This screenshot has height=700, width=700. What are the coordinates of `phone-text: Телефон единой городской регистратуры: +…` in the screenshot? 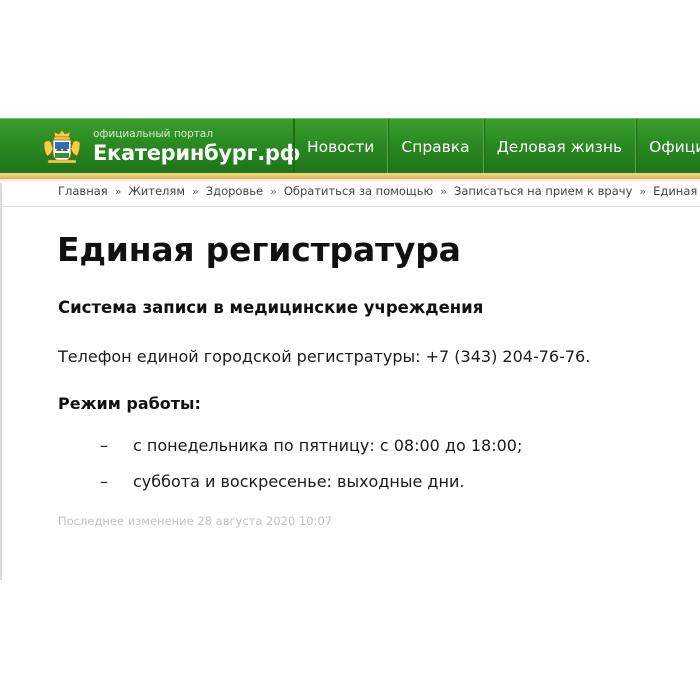 It's located at (324, 356).